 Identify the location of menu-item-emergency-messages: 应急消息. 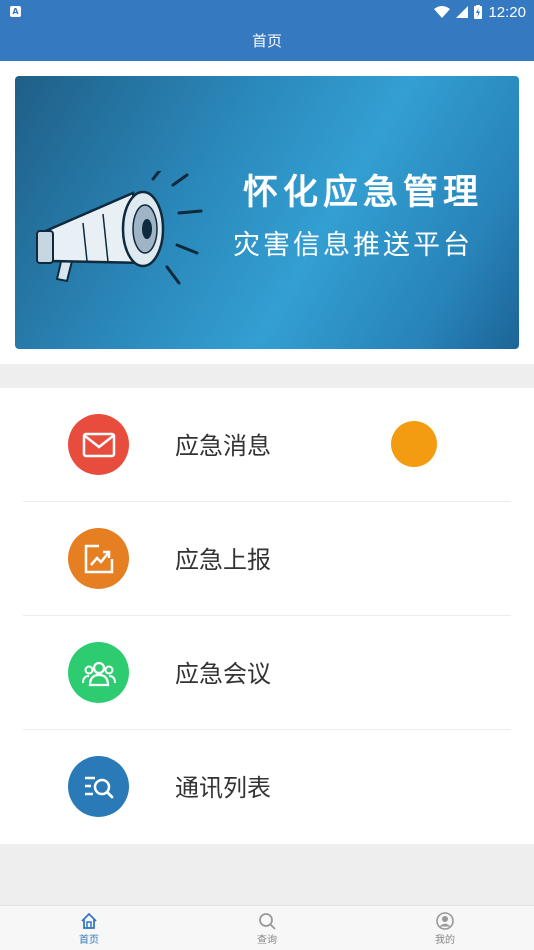
(267, 445).